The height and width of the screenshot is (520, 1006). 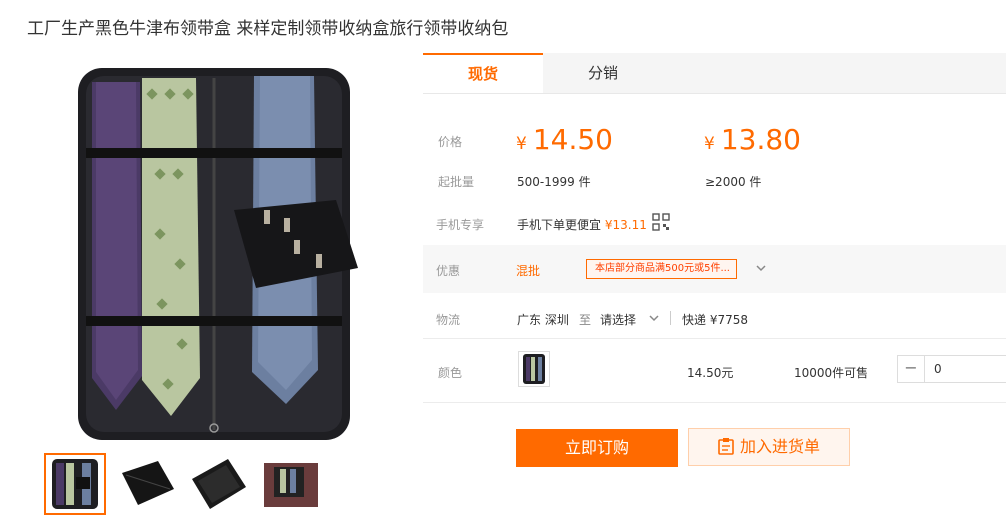 What do you see at coordinates (625, 225) in the screenshot?
I see `mobile-price: ¥13.11` at bounding box center [625, 225].